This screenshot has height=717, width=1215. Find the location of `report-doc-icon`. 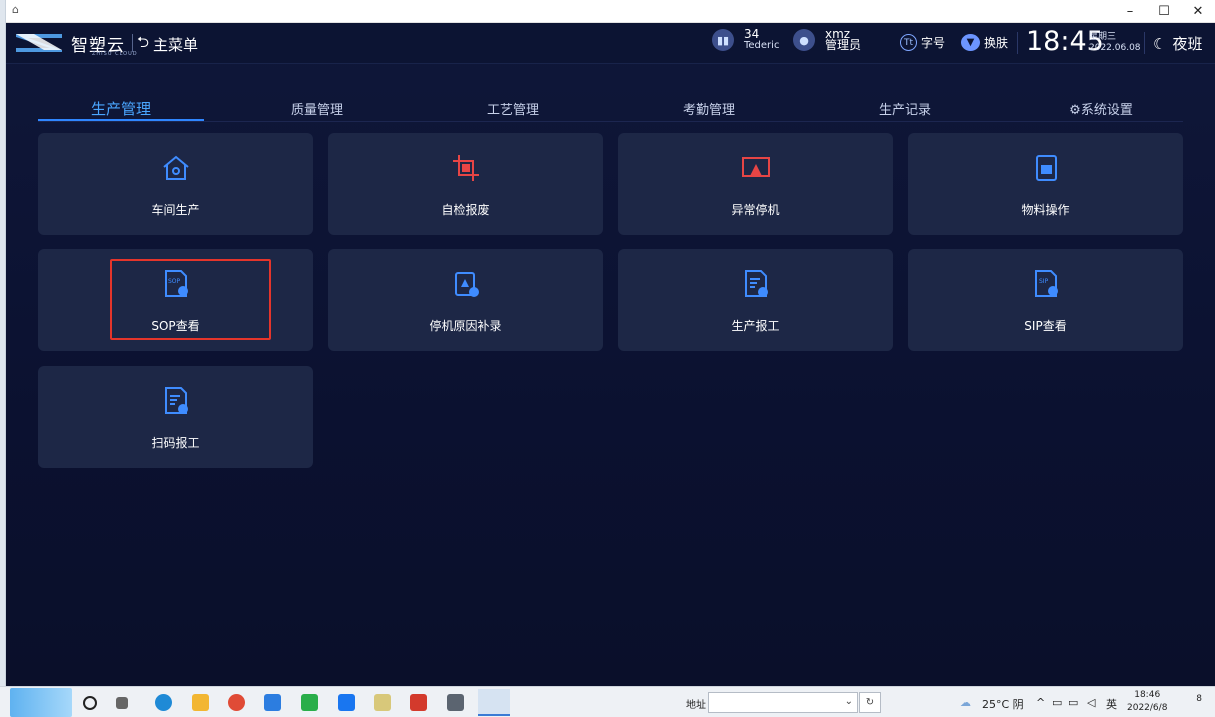

report-doc-icon is located at coordinates (756, 283).